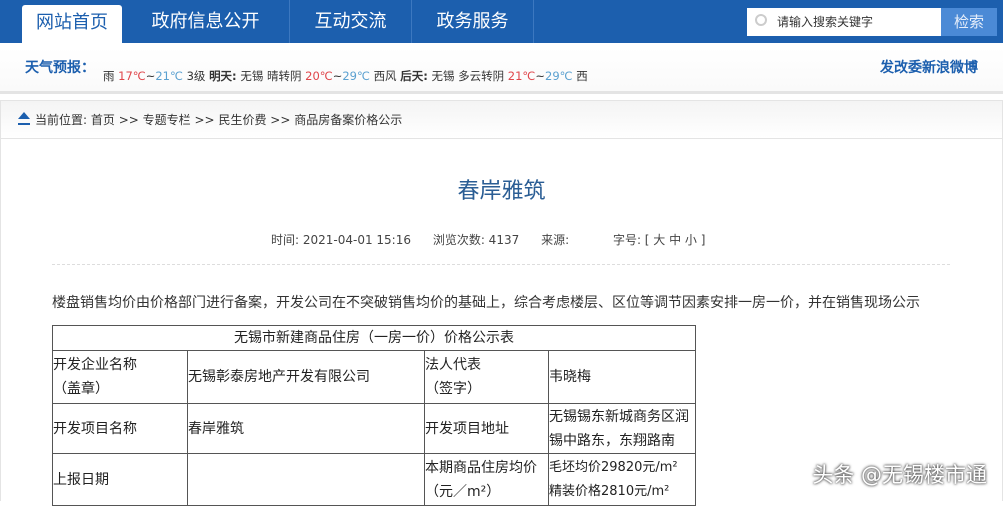 The width and height of the screenshot is (1003, 506). What do you see at coordinates (120, 479) in the screenshot?
I see `table-cell: 上报日期` at bounding box center [120, 479].